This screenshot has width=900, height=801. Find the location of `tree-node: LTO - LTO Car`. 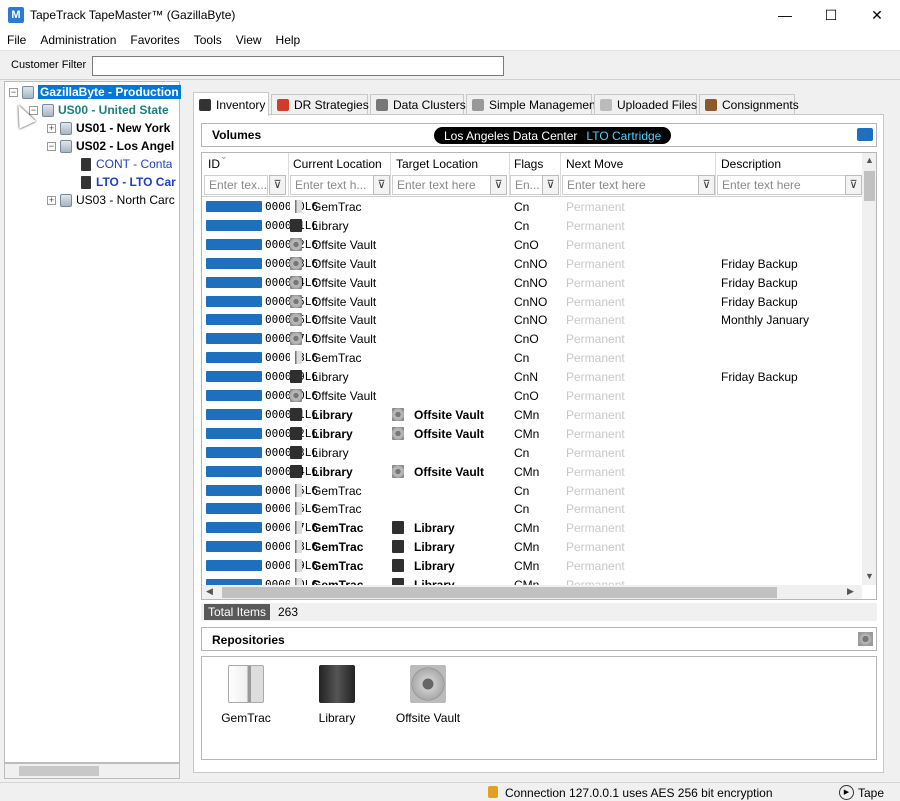

tree-node: LTO - LTO Car is located at coordinates (128, 182).